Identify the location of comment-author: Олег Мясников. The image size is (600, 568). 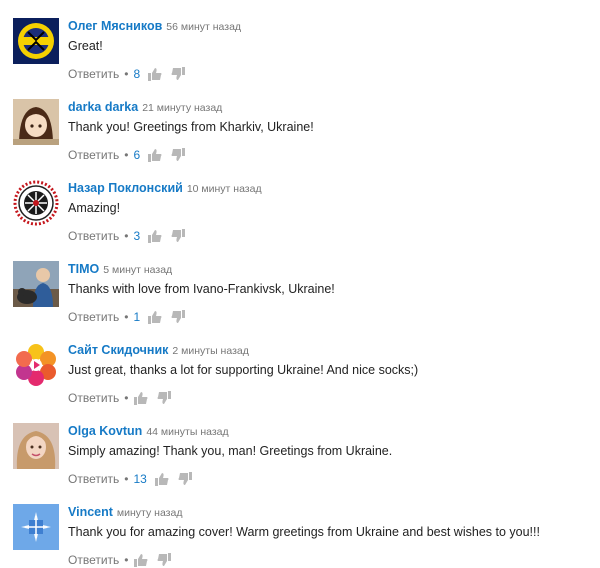
(115, 26).